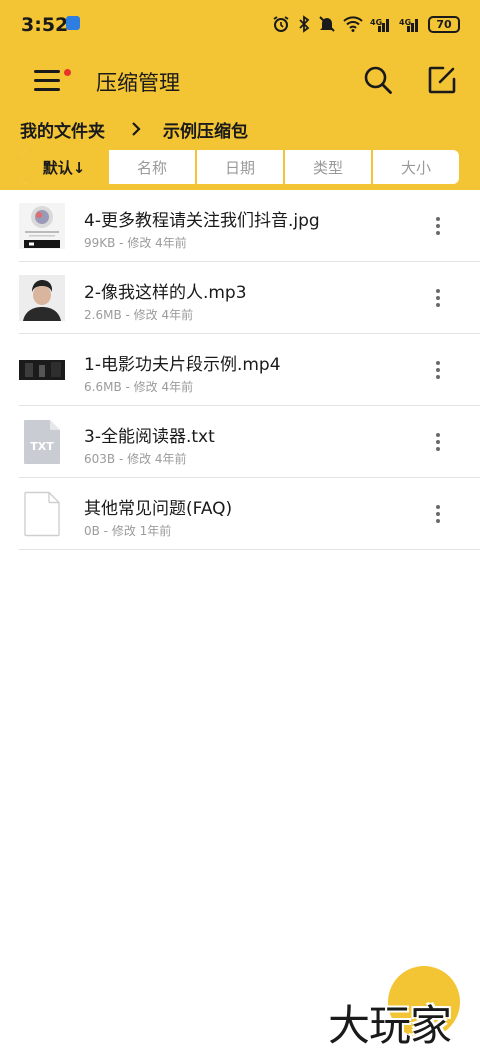 The image size is (480, 1058). I want to click on file-name: 2-像我这样的人.mp3, so click(165, 293).